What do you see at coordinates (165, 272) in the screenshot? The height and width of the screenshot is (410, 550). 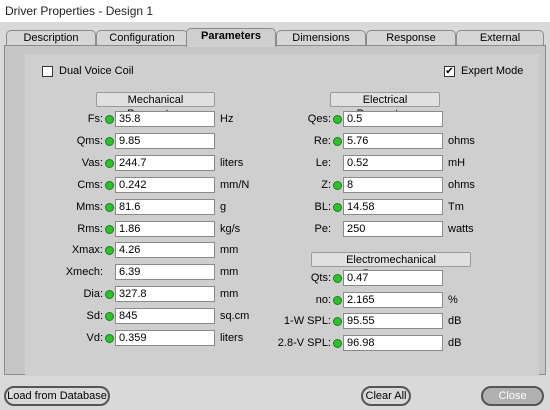 I see `param-value-field: 6.39` at bounding box center [165, 272].